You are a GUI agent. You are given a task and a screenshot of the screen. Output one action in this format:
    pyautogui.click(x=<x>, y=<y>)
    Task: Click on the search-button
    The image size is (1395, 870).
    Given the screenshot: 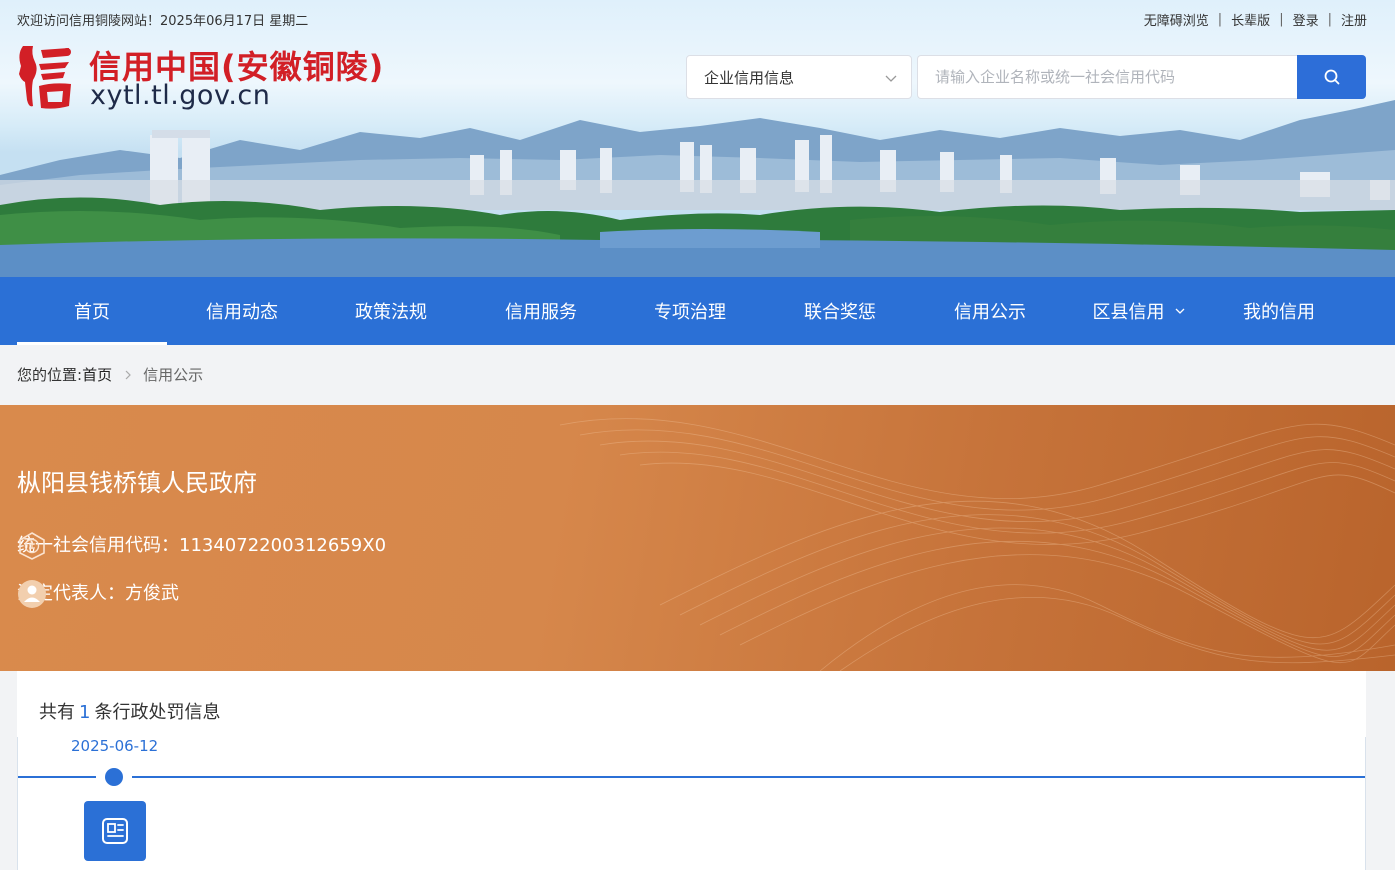 What is the action you would take?
    pyautogui.click(x=1331, y=77)
    